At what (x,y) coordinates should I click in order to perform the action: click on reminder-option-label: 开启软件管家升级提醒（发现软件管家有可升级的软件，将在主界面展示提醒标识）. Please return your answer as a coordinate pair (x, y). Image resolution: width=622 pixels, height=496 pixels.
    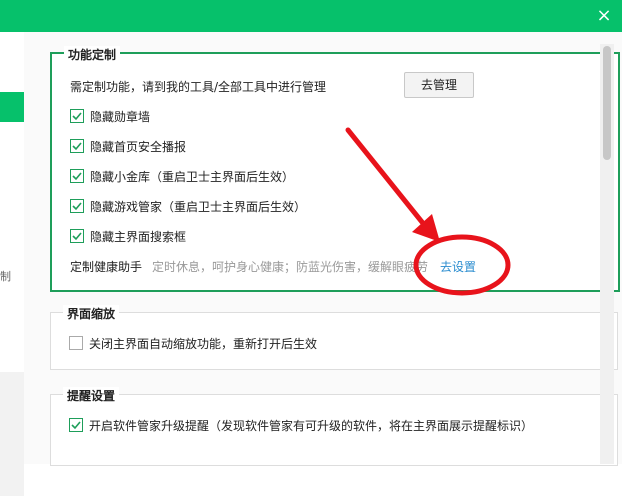
    Looking at the image, I should click on (311, 425).